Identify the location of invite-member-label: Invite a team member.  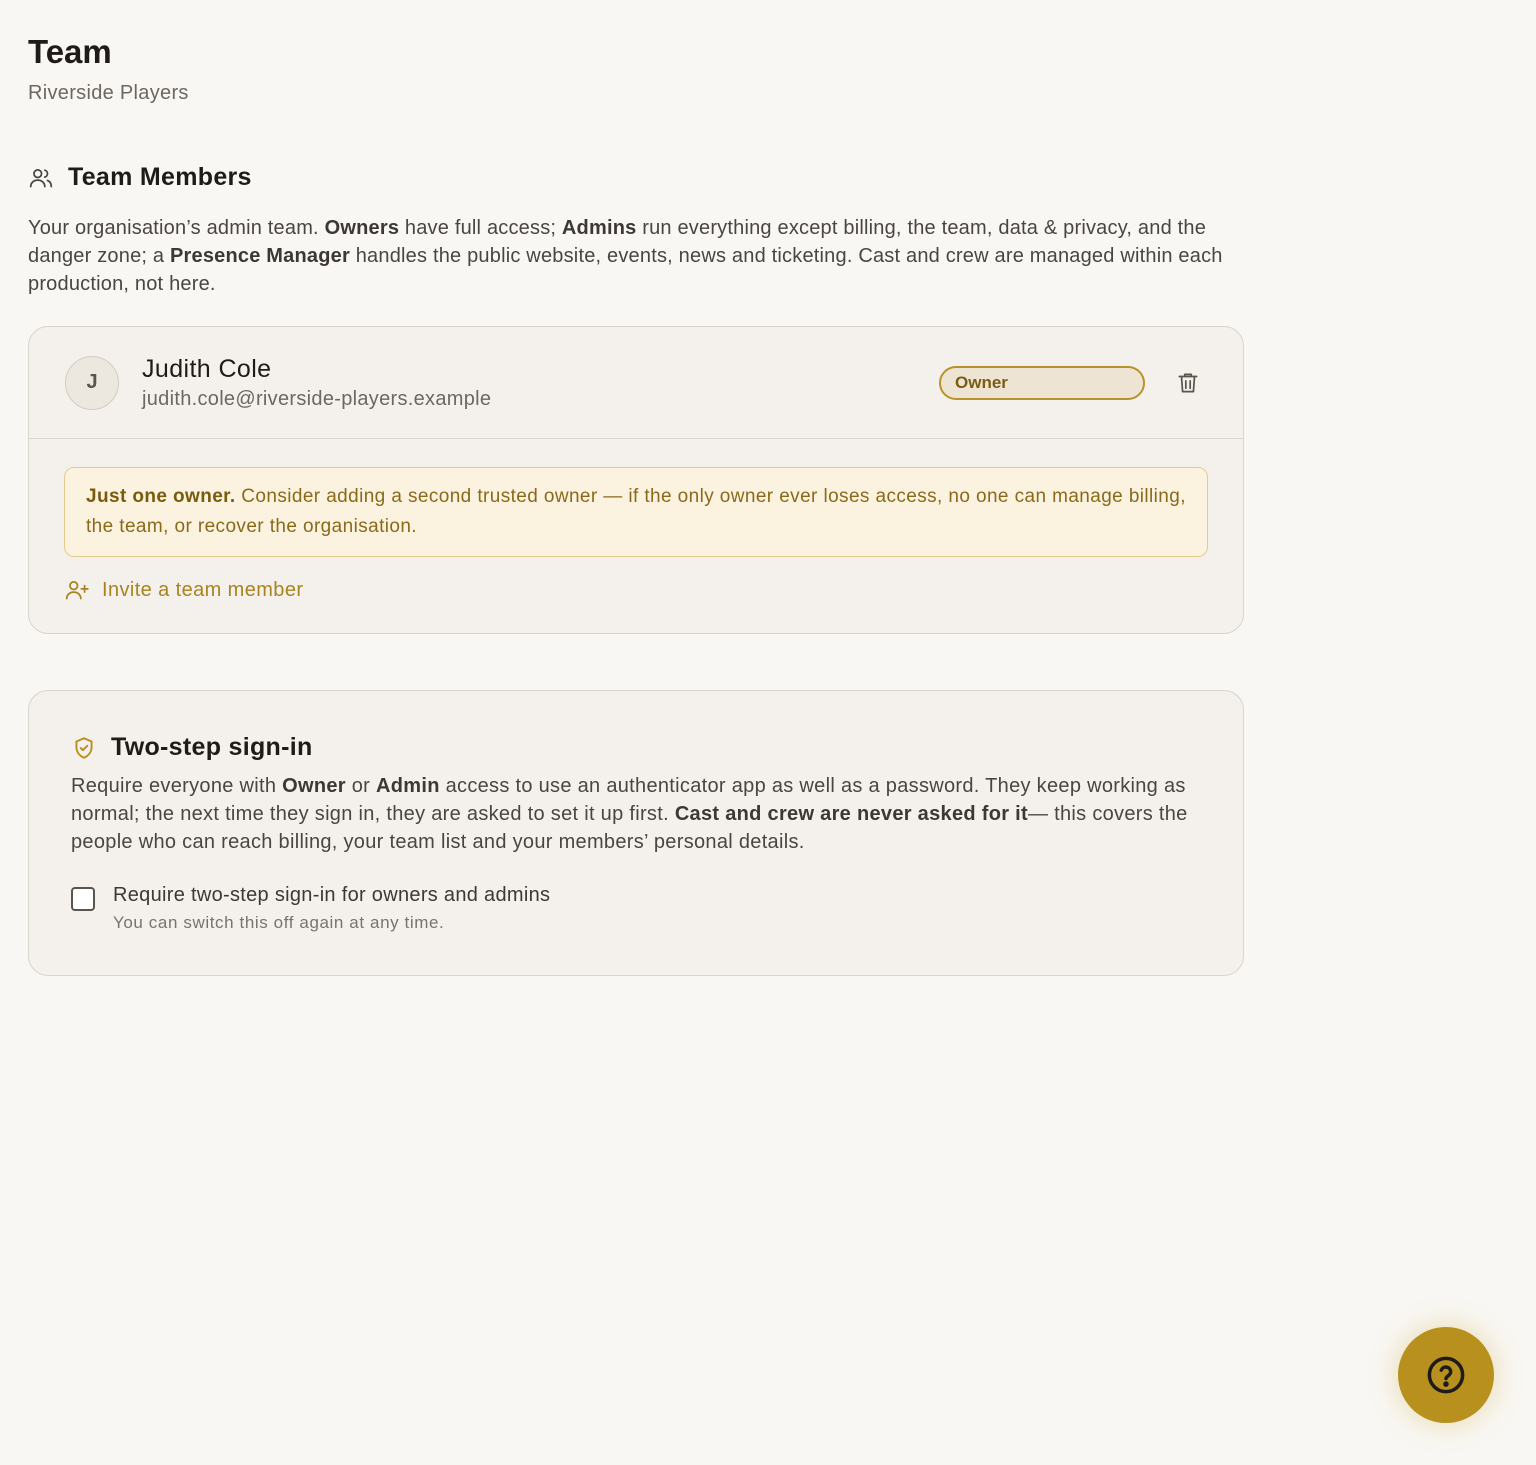
(203, 589).